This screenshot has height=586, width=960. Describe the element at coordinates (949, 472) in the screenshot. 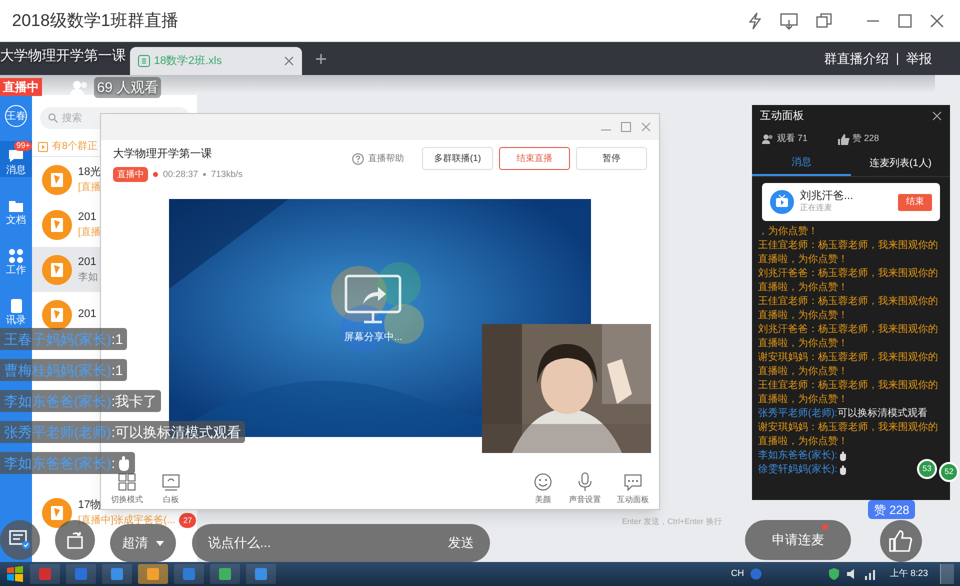

I see `count-badge: 52` at that location.